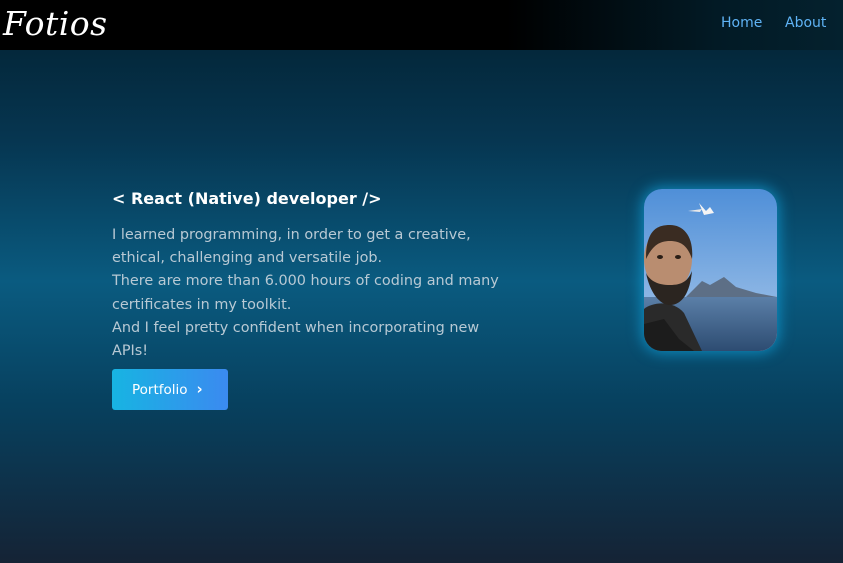 This screenshot has width=843, height=563. I want to click on nav-link-home: Home, so click(741, 23).